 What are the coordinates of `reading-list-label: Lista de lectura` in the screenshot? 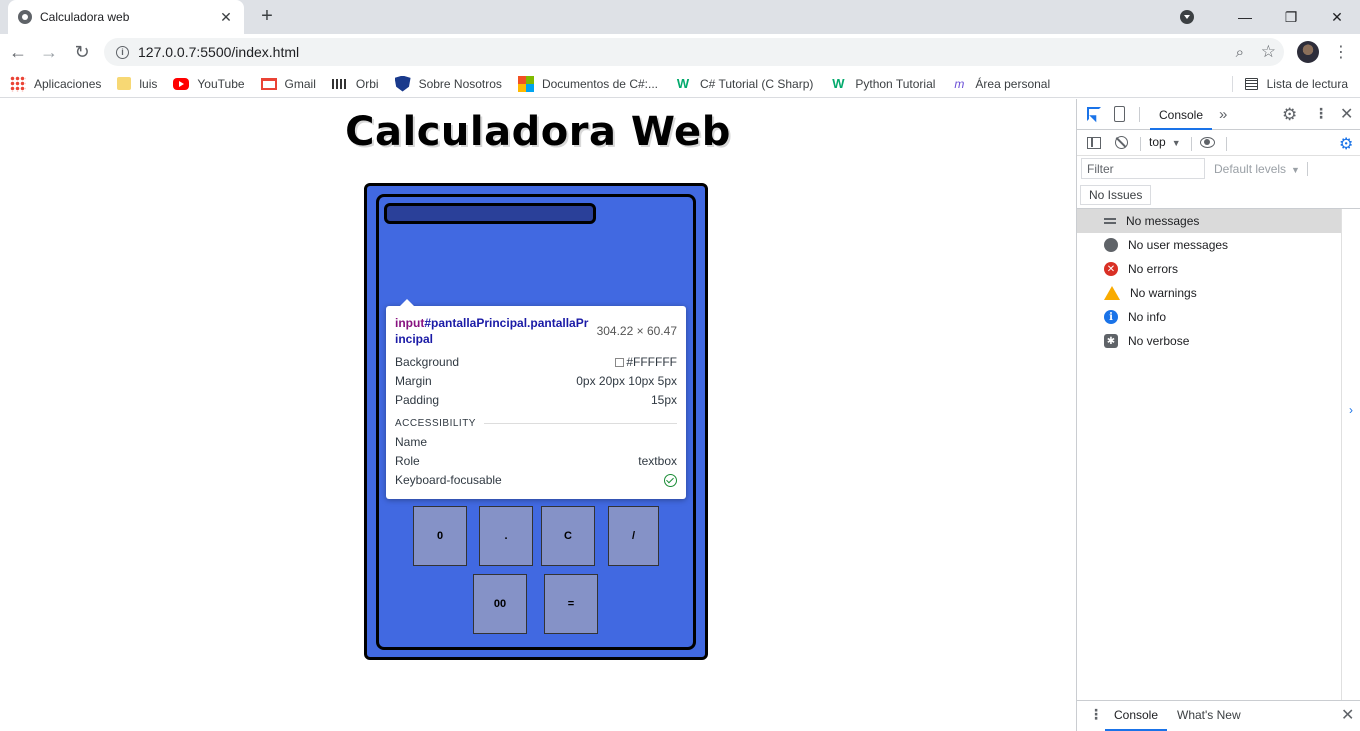 It's located at (1307, 84).